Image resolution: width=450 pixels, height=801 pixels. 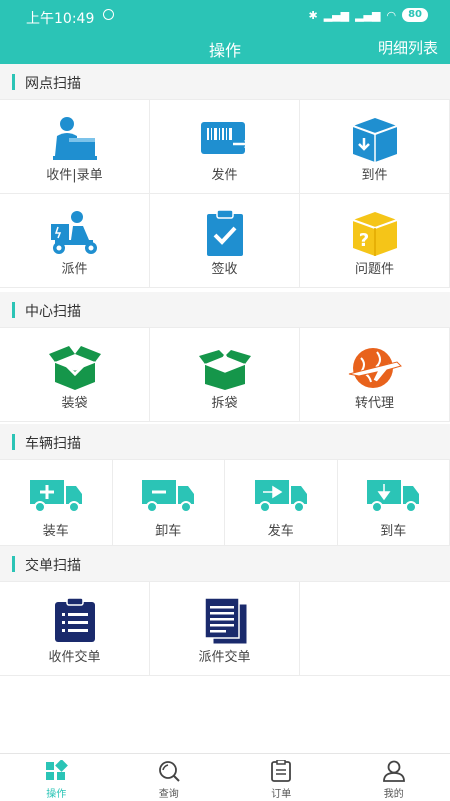 What do you see at coordinates (53, 443) in the screenshot?
I see `section-title: 车辆扫描` at bounding box center [53, 443].